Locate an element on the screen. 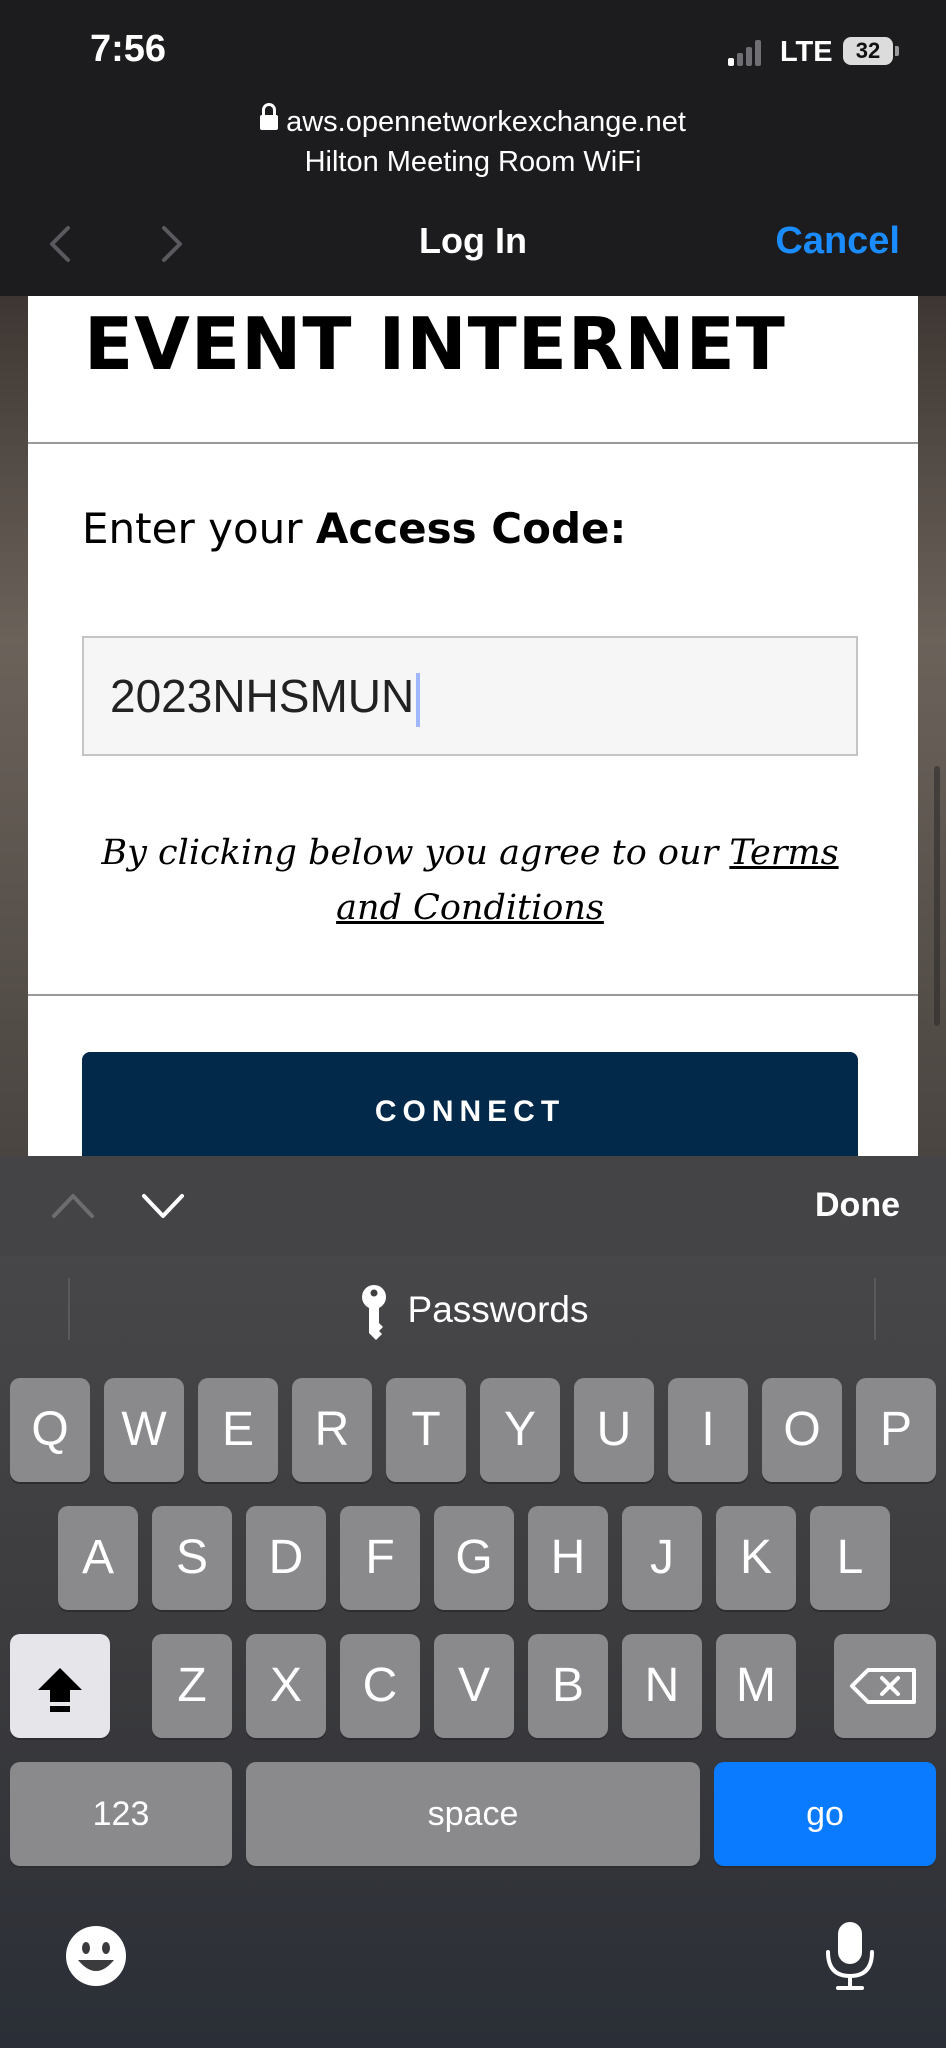 The height and width of the screenshot is (2048, 946). go-key: go is located at coordinates (825, 1814).